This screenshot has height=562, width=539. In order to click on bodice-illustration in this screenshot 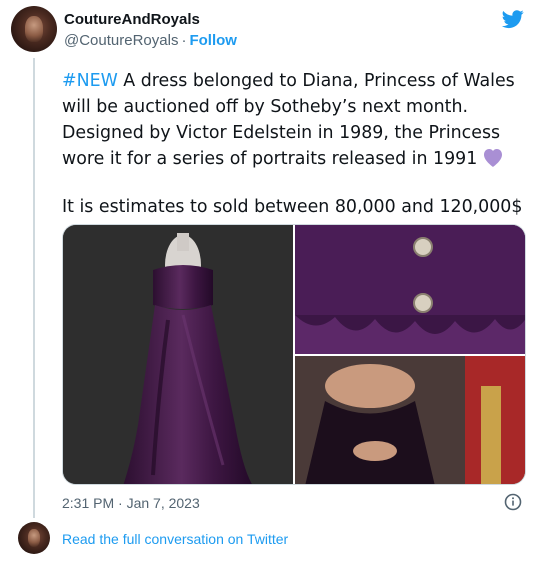, I will do `click(410, 289)`.